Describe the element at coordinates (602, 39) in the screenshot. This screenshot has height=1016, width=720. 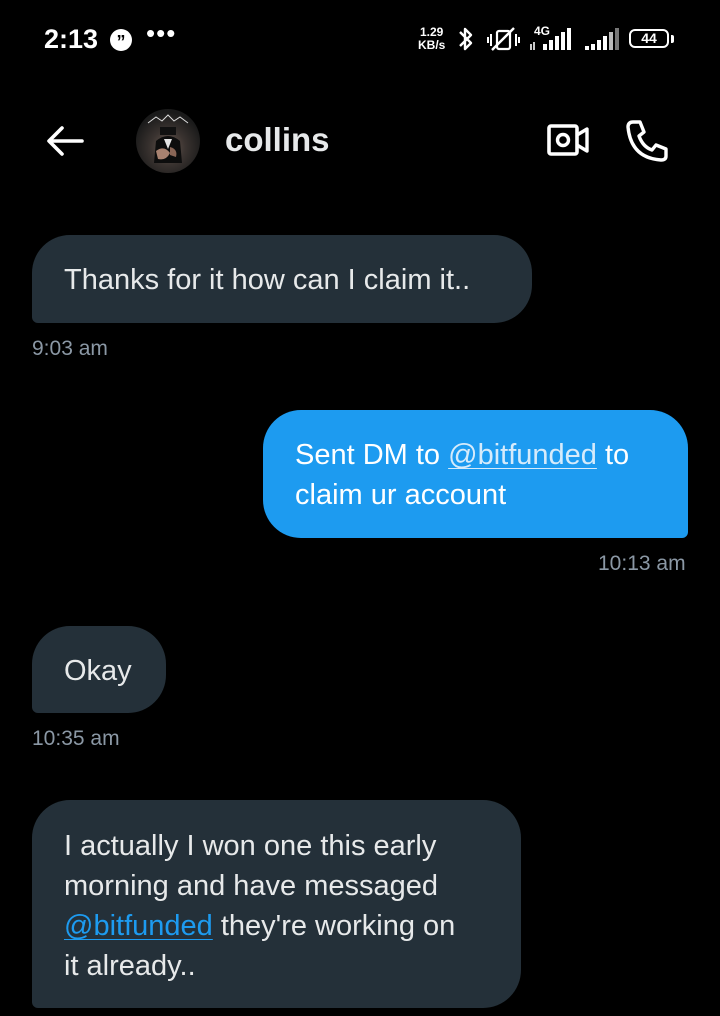
I see `signal-bars-sim2-icon` at that location.